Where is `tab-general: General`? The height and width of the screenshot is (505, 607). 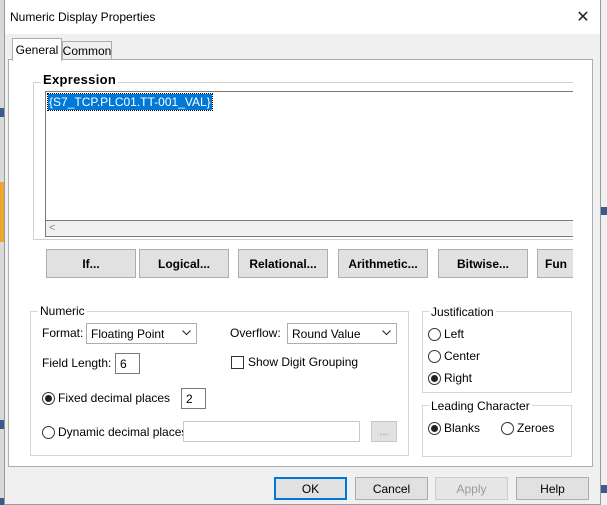 tab-general: General is located at coordinates (37, 49).